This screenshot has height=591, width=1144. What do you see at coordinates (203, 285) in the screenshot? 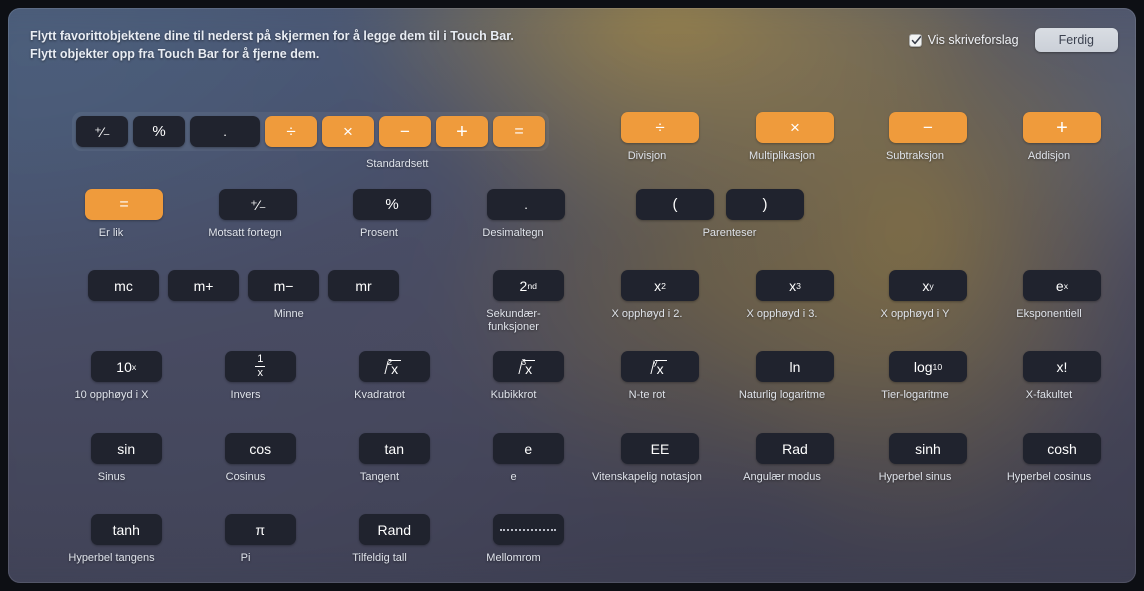
I see `memory-add-key: m+` at bounding box center [203, 285].